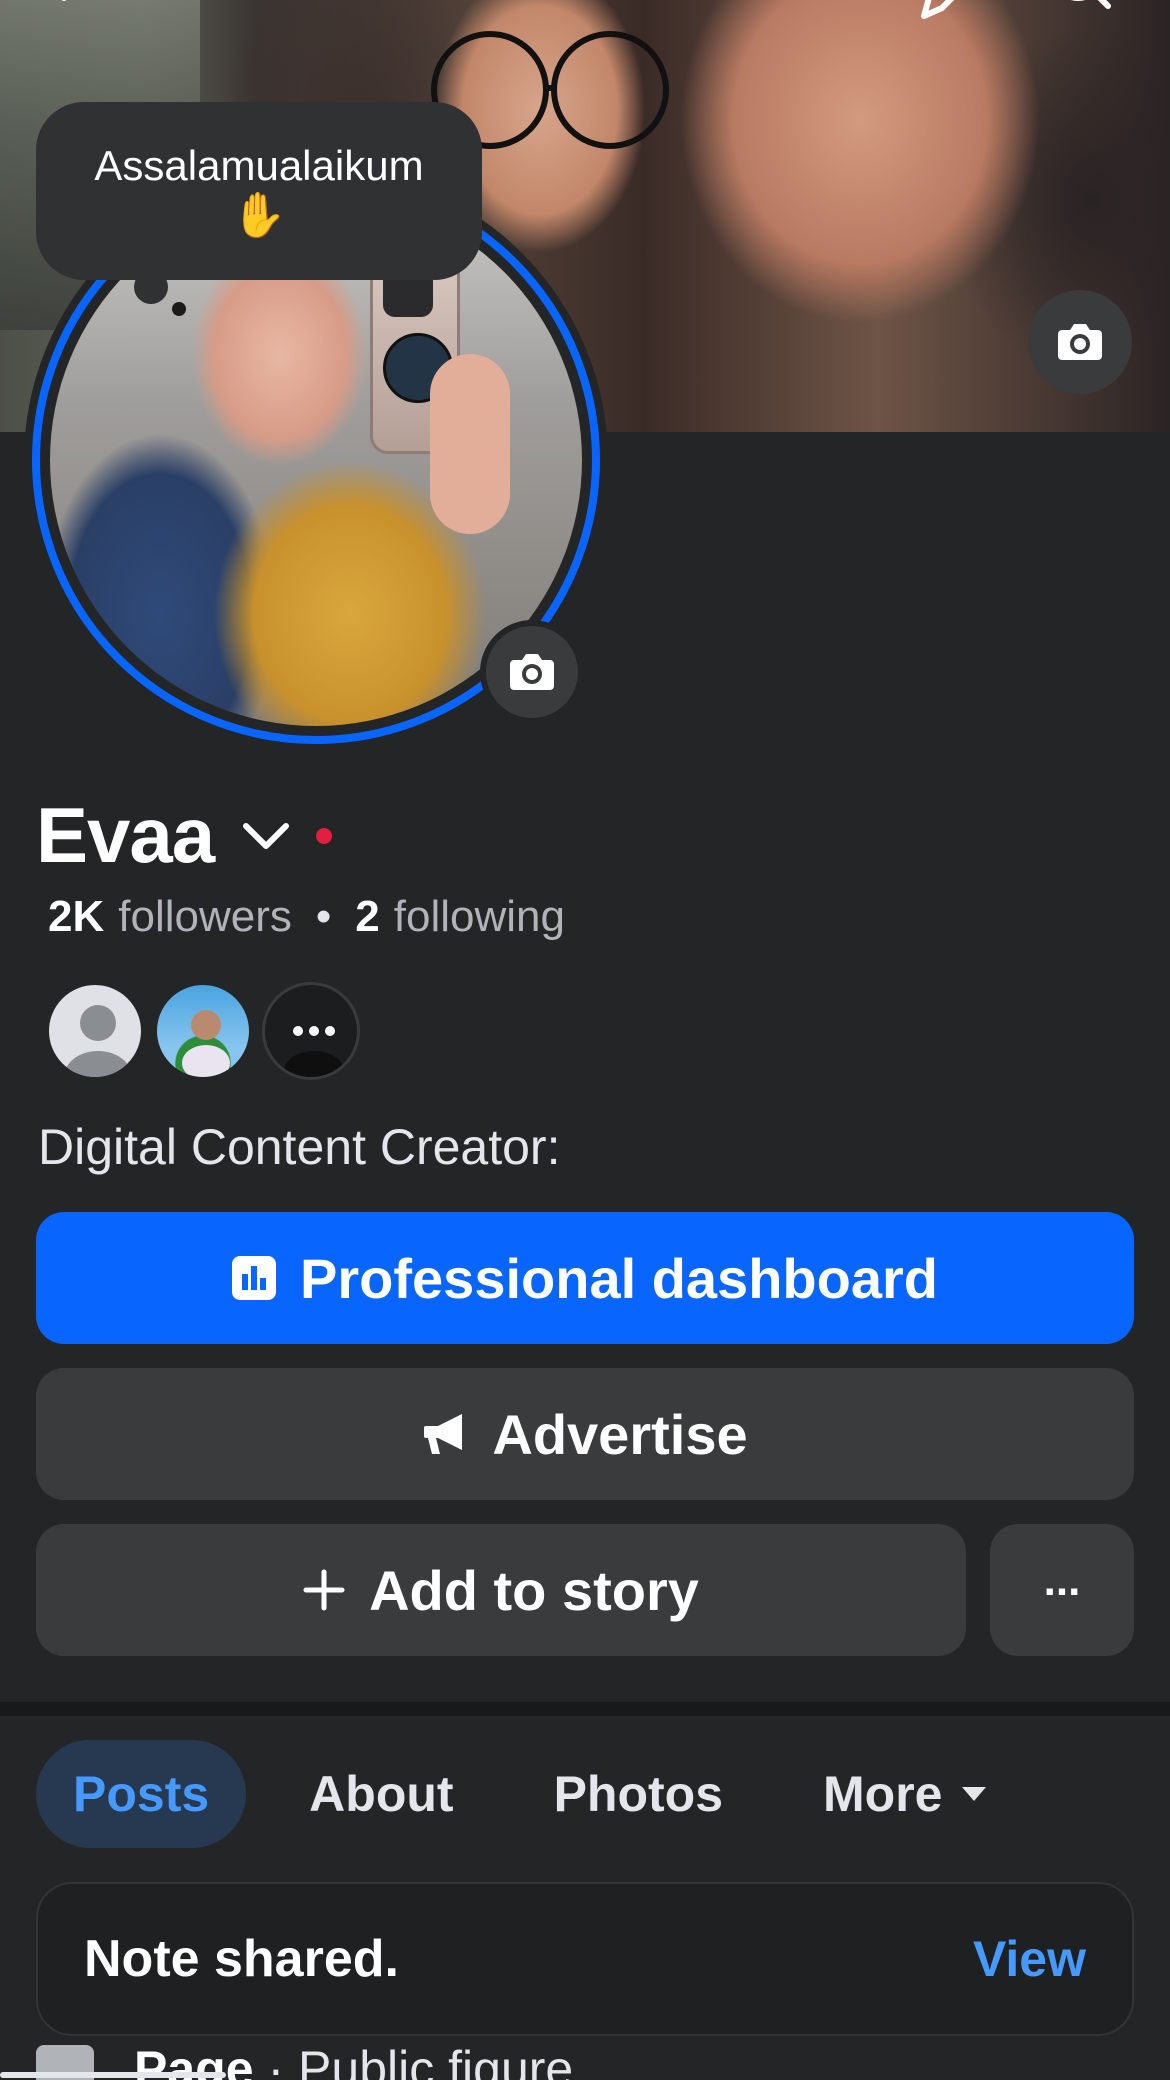 The width and height of the screenshot is (1170, 2080). I want to click on megaphone-icon, so click(445, 1434).